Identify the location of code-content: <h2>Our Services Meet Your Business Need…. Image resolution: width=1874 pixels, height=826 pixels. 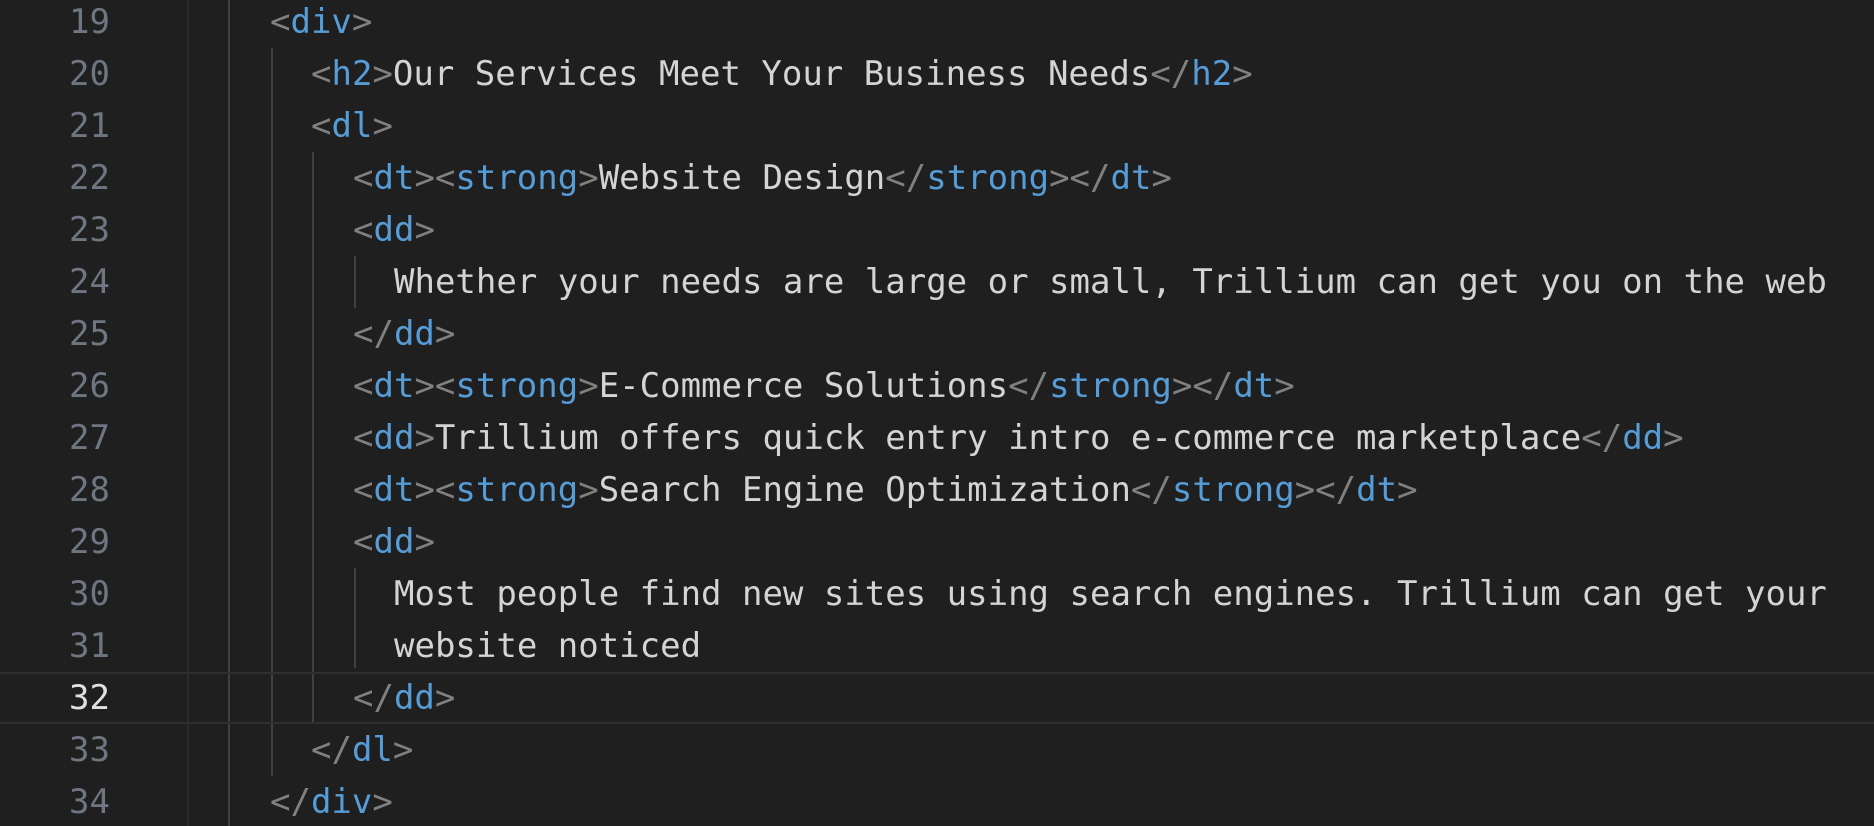
(782, 74).